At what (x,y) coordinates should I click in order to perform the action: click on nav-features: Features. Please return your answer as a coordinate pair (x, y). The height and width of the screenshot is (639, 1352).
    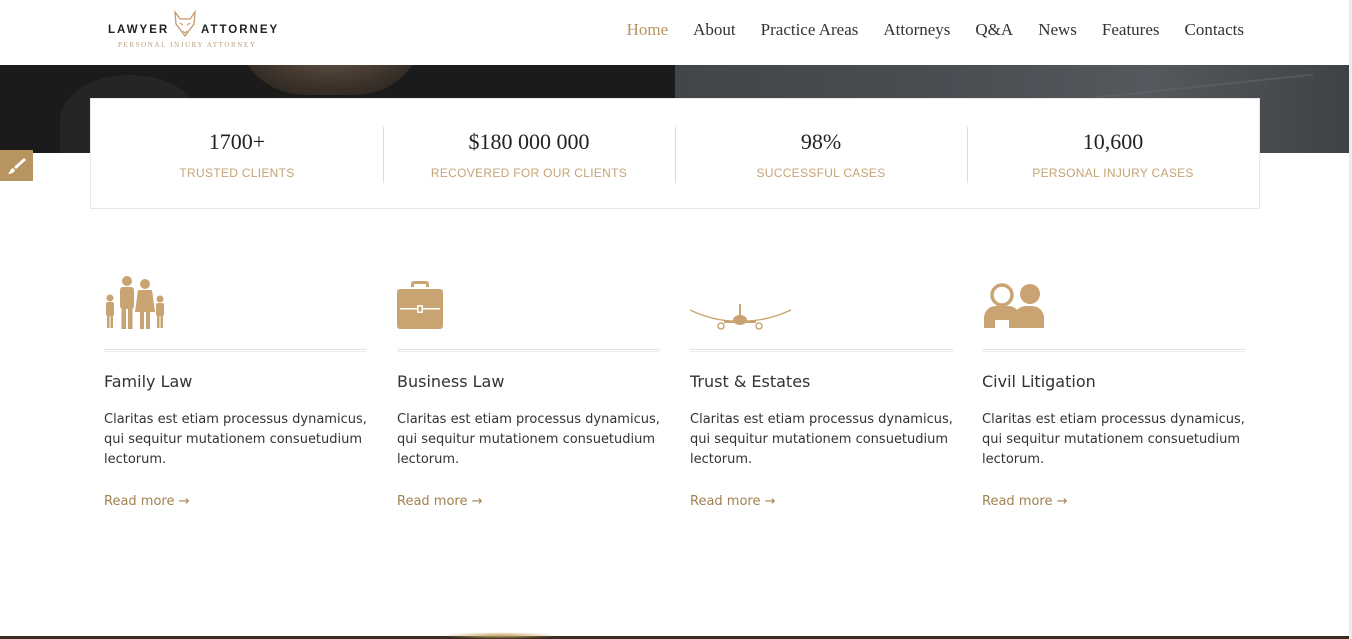
    Looking at the image, I should click on (1131, 30).